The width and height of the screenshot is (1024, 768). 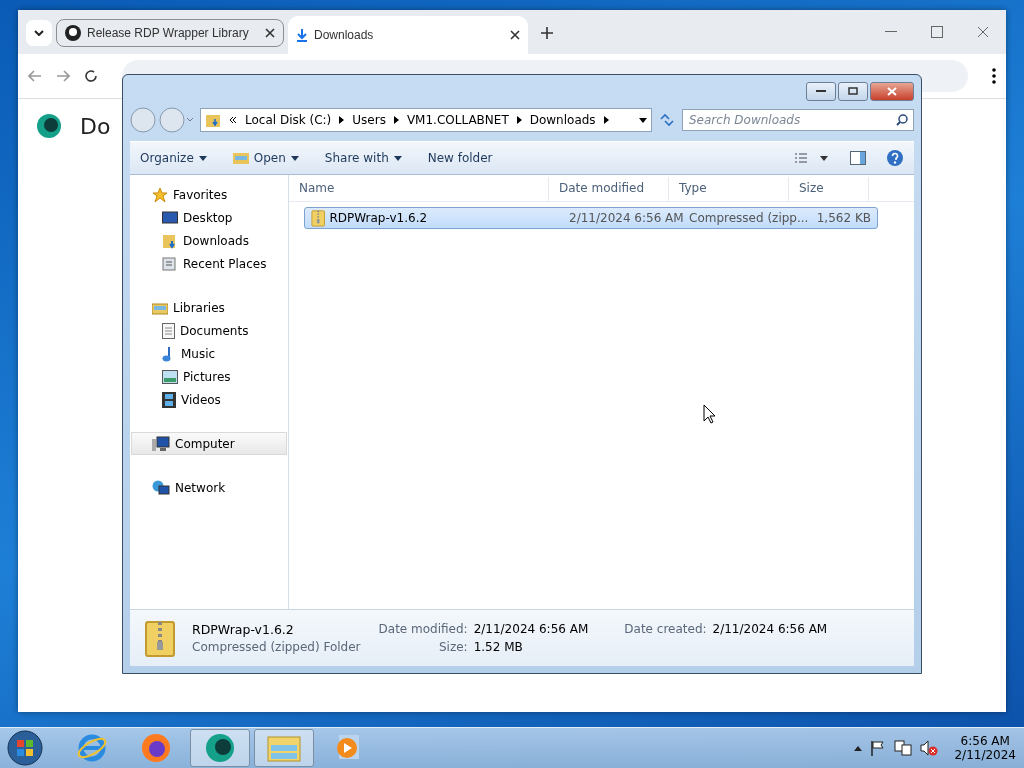 What do you see at coordinates (710, 414) in the screenshot?
I see `mouse-cursor-icon` at bounding box center [710, 414].